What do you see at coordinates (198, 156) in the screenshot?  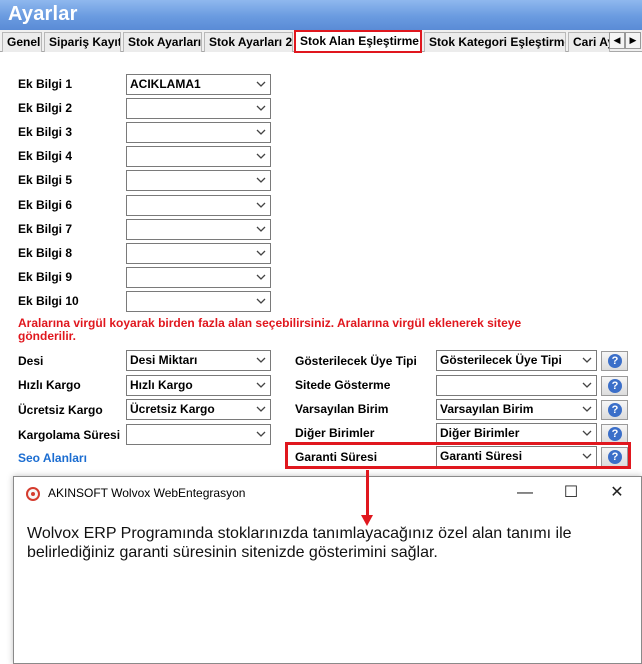 I see `ek-bilgi-4-select` at bounding box center [198, 156].